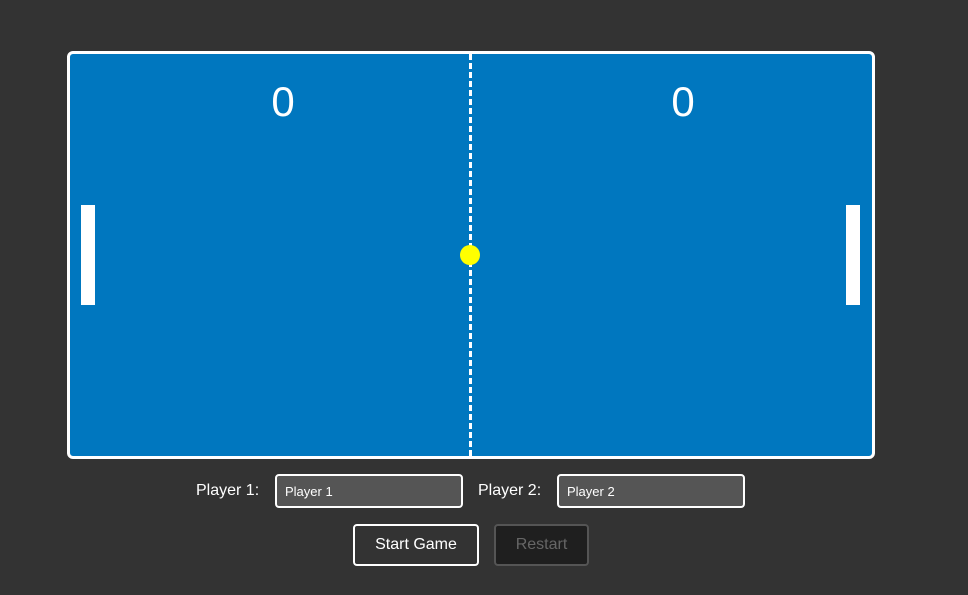  I want to click on restart-button: Restart, so click(541, 545).